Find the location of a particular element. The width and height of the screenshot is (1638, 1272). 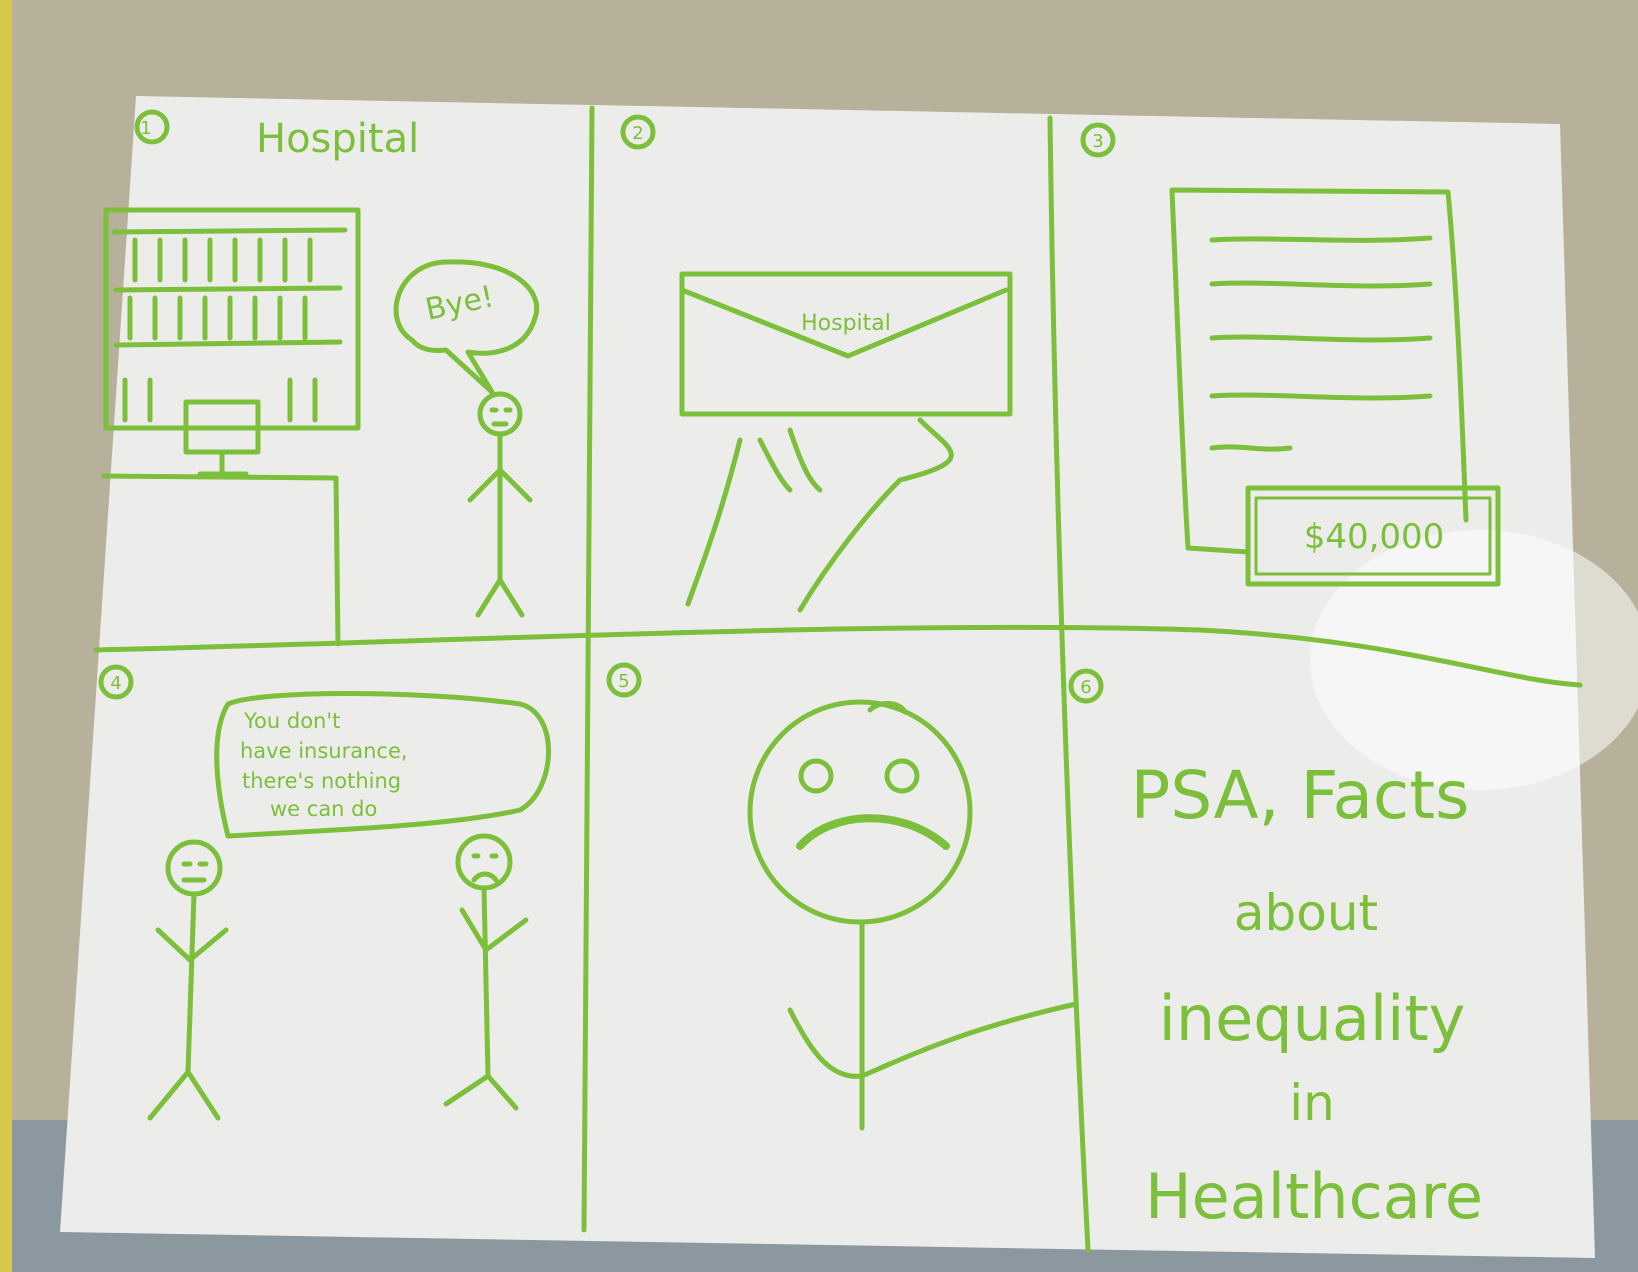

psa-title-line-1: PSA, Facts is located at coordinates (1300, 795).